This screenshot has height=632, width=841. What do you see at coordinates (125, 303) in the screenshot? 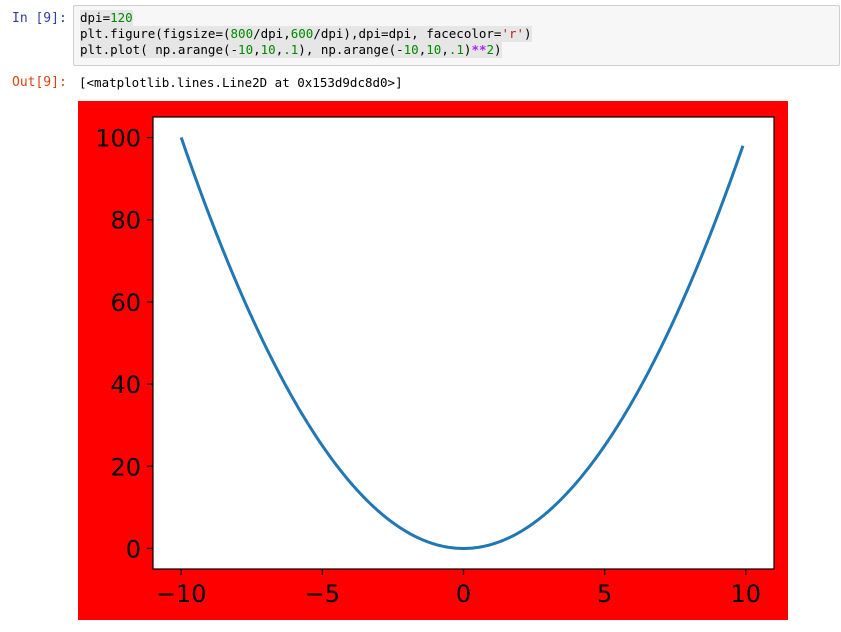
I see `y-tick-label: 60` at bounding box center [125, 303].